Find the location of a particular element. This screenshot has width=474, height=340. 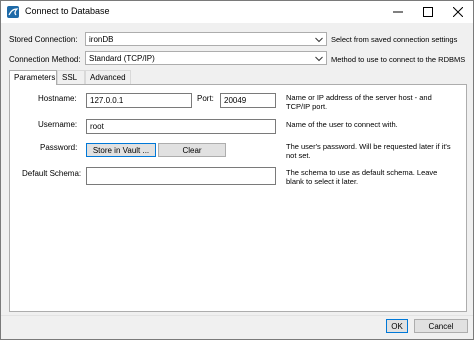

password-label: Password: is located at coordinates (59, 147).